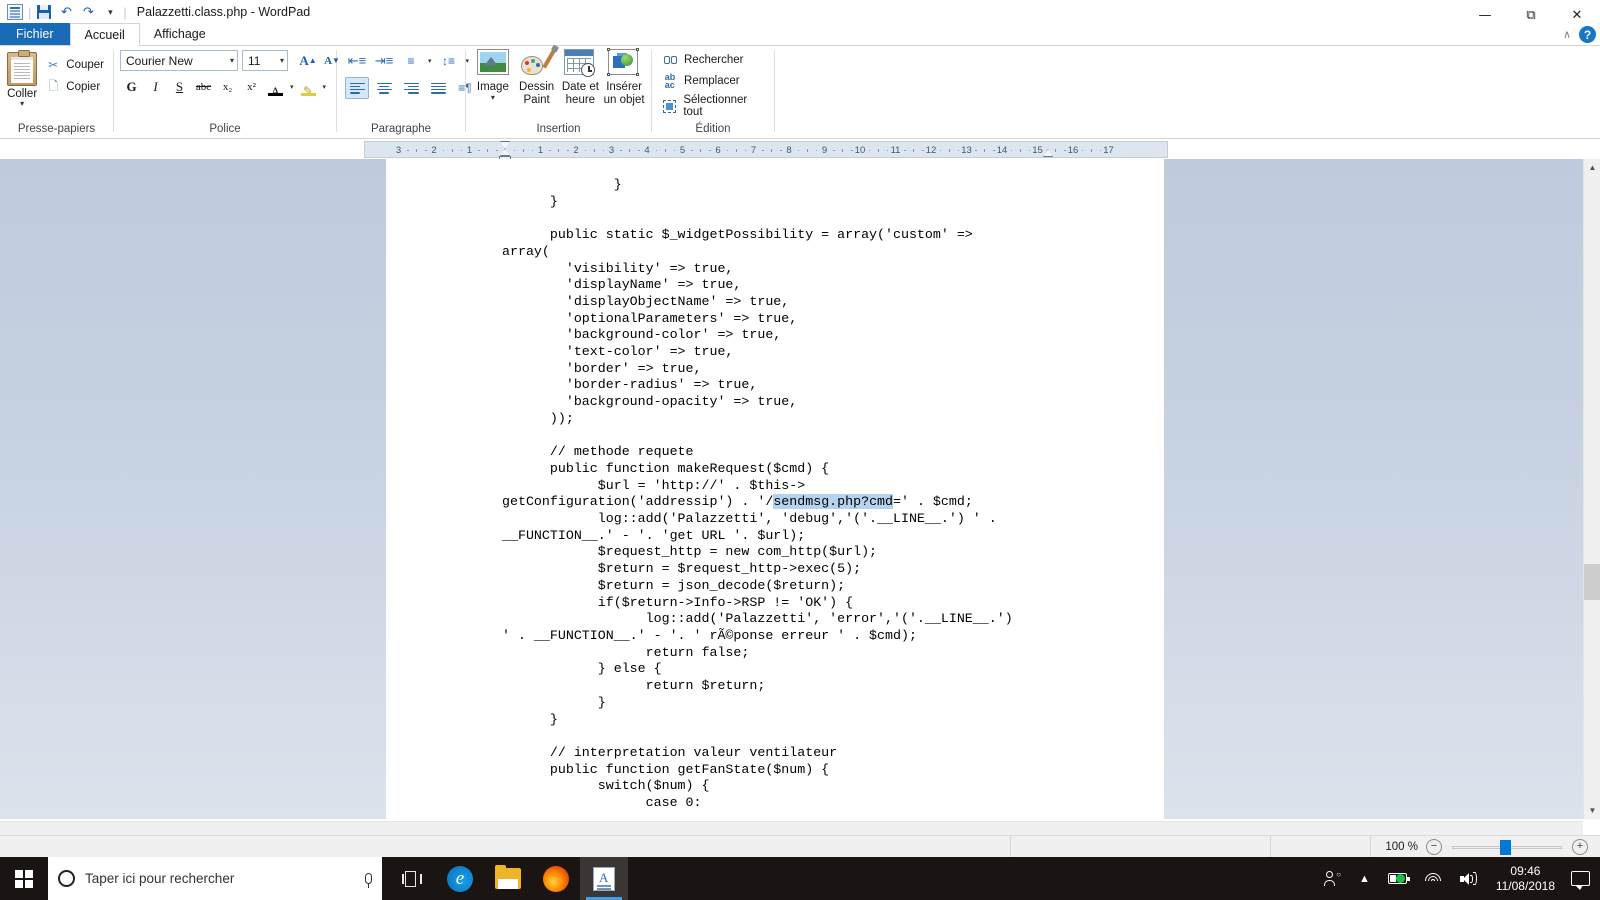  What do you see at coordinates (104, 34) in the screenshot?
I see `tab-accueil: Accueil` at bounding box center [104, 34].